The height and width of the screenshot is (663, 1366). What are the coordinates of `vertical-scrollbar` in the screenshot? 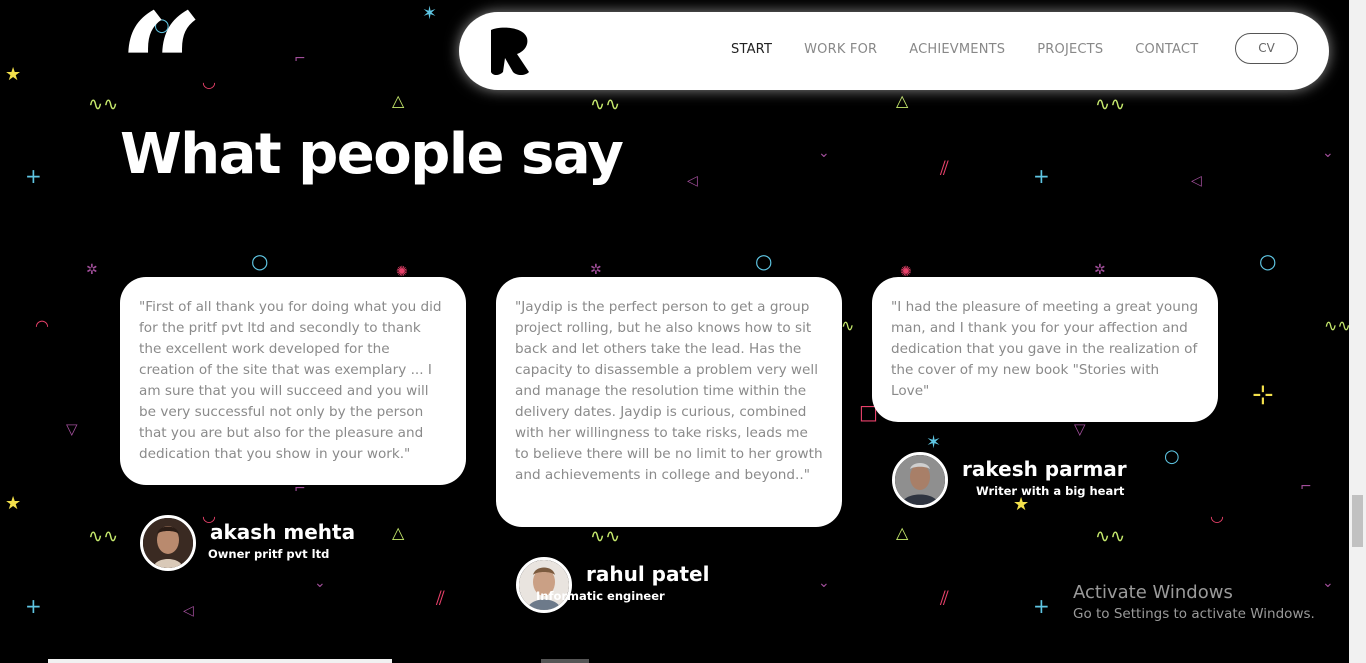 It's located at (1357, 331).